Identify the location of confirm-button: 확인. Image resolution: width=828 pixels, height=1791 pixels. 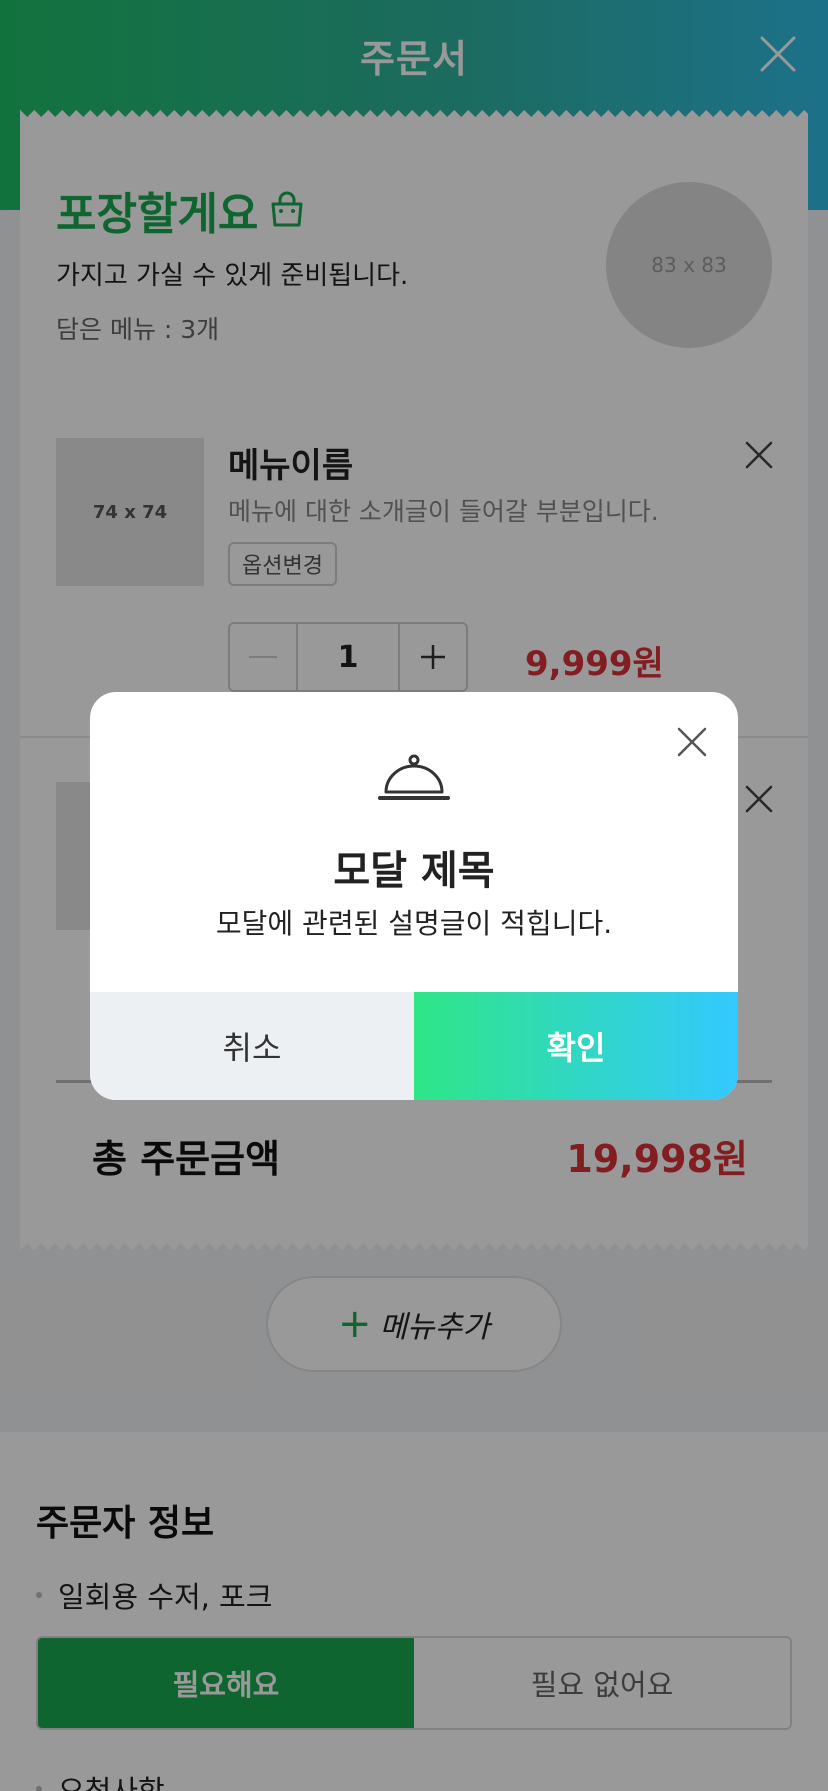
(576, 1046).